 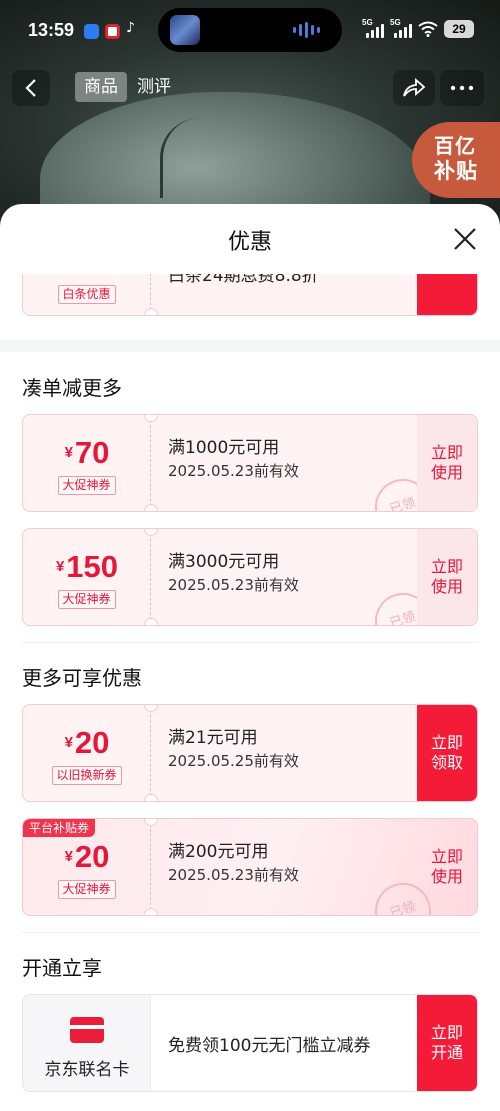 I want to click on sheet-title: 优惠, so click(x=249, y=242).